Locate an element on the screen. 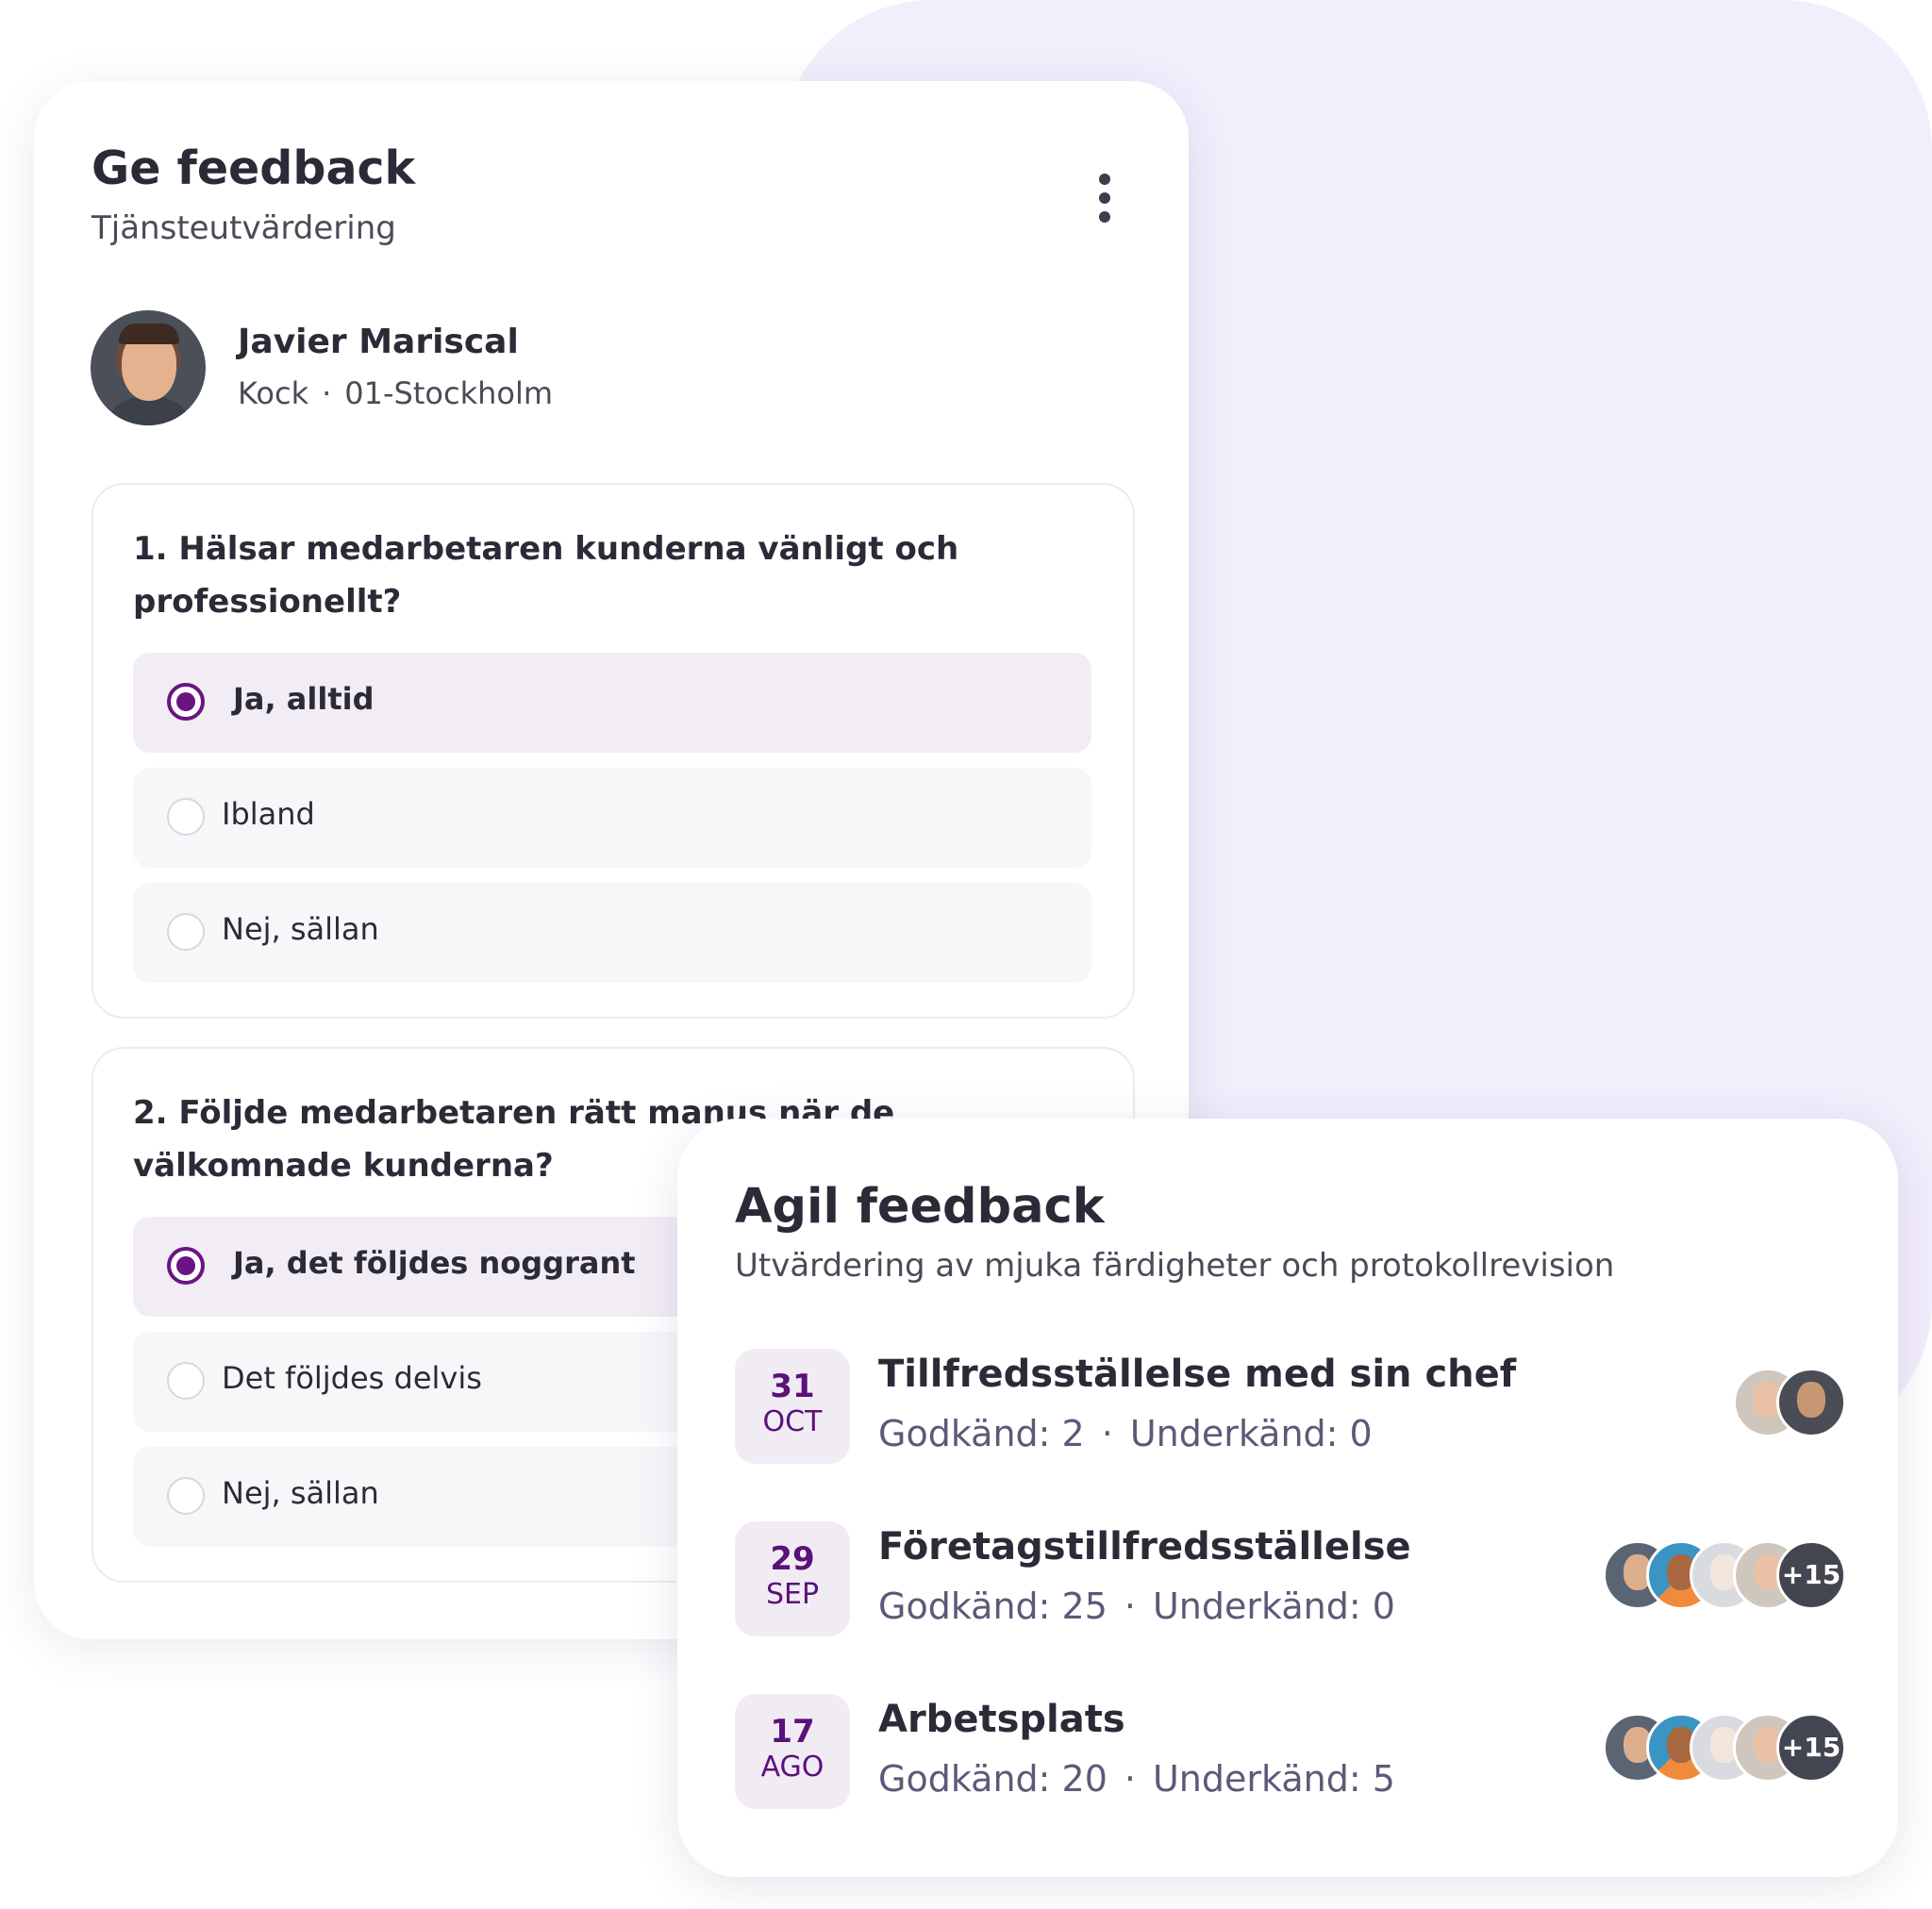 The height and width of the screenshot is (1909, 1932). item-stats: Godkänd: 25 · Underkänd: 0 is located at coordinates (1136, 1606).